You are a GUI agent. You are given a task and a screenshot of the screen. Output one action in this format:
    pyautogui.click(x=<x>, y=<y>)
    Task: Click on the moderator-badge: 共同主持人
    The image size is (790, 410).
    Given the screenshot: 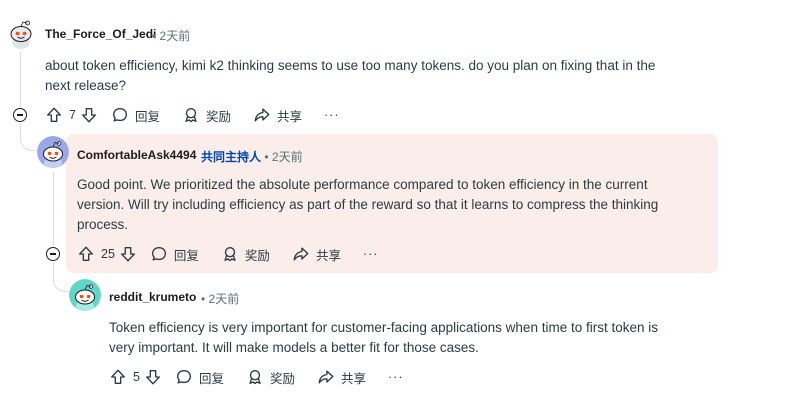 What is the action you would take?
    pyautogui.click(x=231, y=157)
    